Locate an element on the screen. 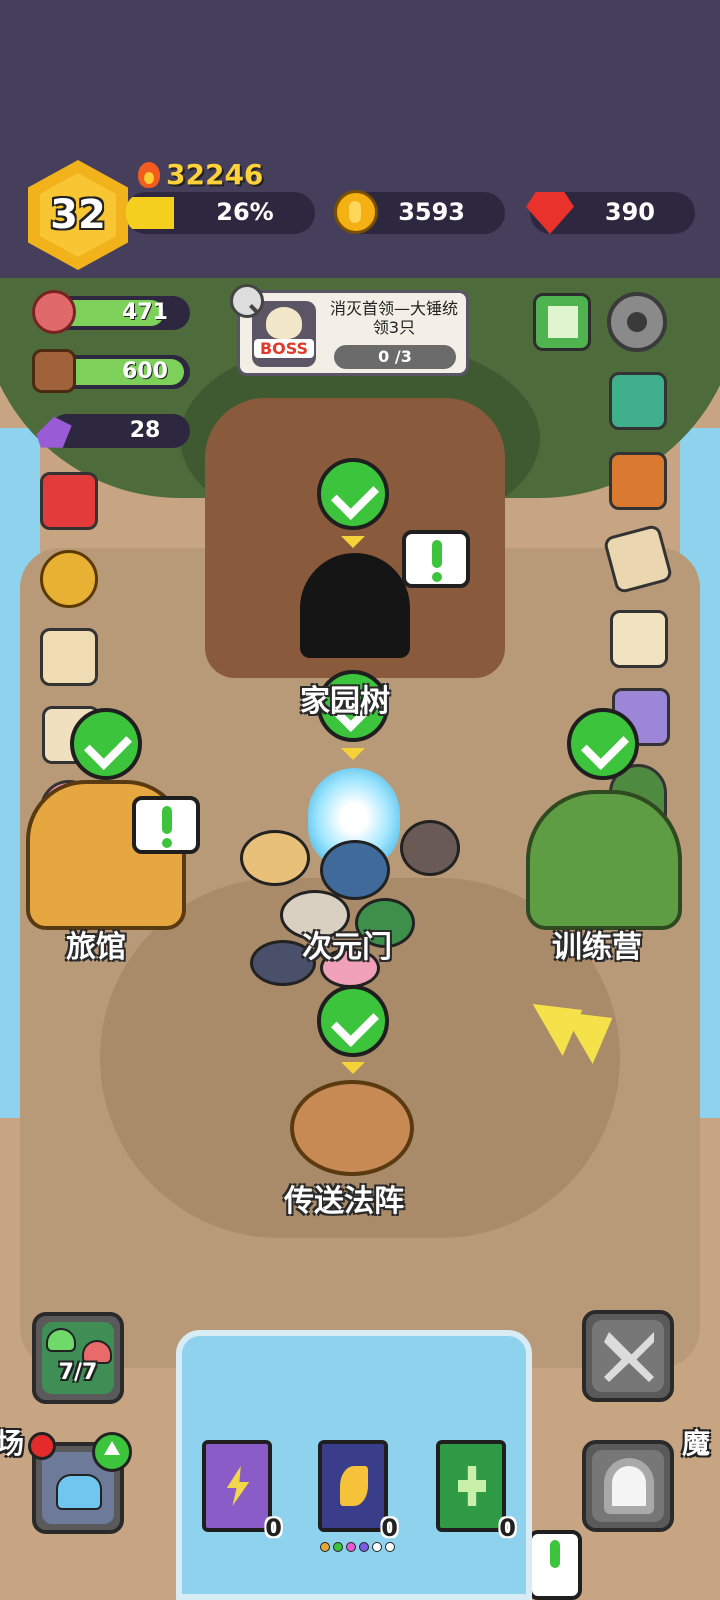  green-slime-icon is located at coordinates (61, 1340).